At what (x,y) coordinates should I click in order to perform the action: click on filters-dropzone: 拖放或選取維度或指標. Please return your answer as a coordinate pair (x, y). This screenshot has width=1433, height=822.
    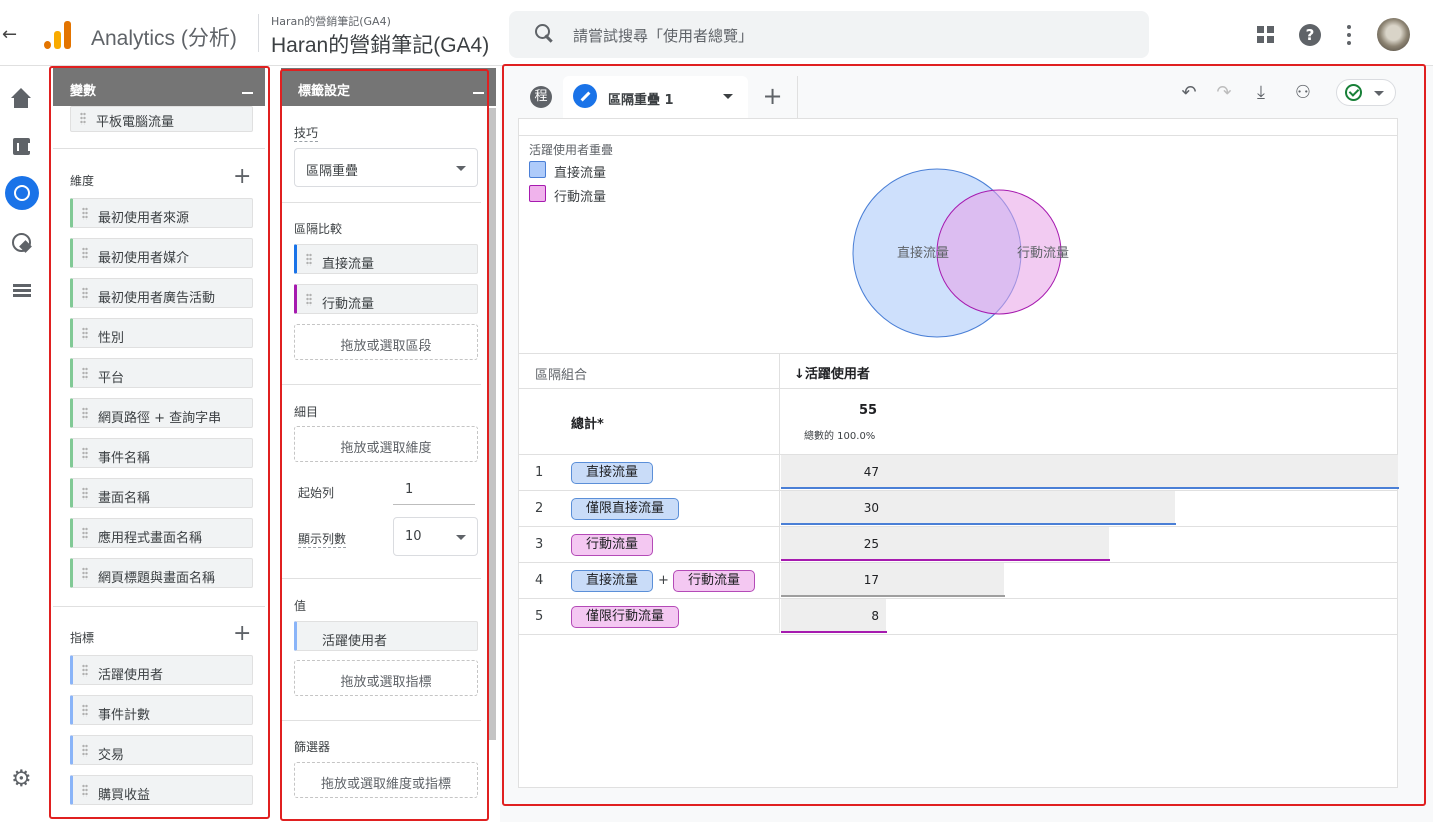
    Looking at the image, I should click on (386, 780).